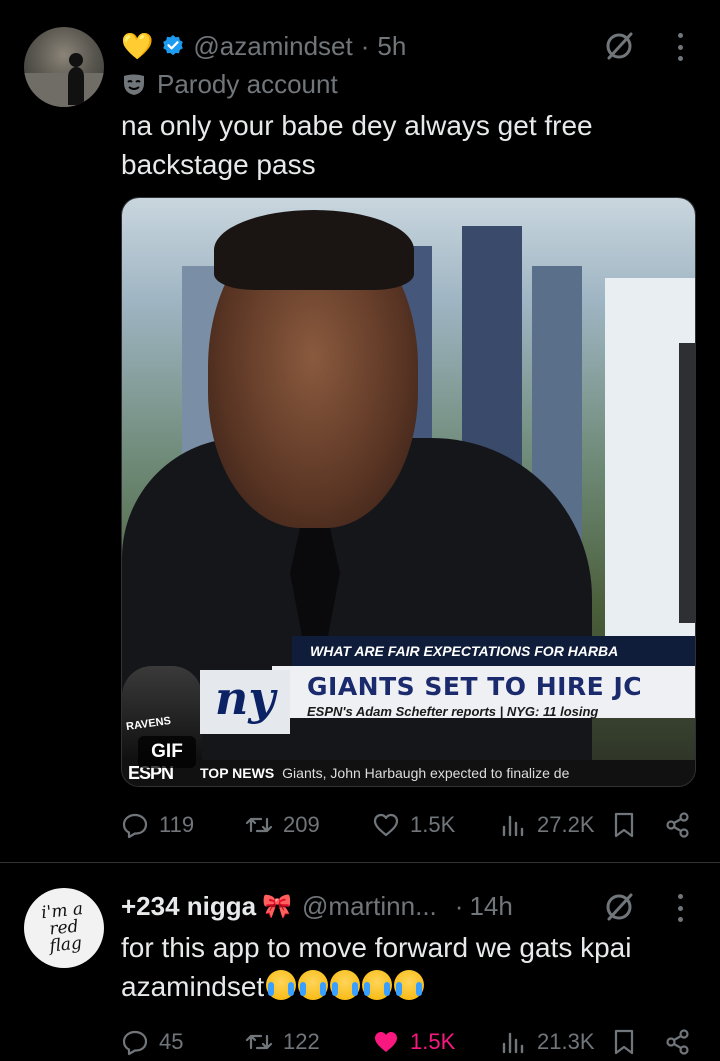 The width and height of the screenshot is (720, 1061). I want to click on mask-icon, so click(134, 84).